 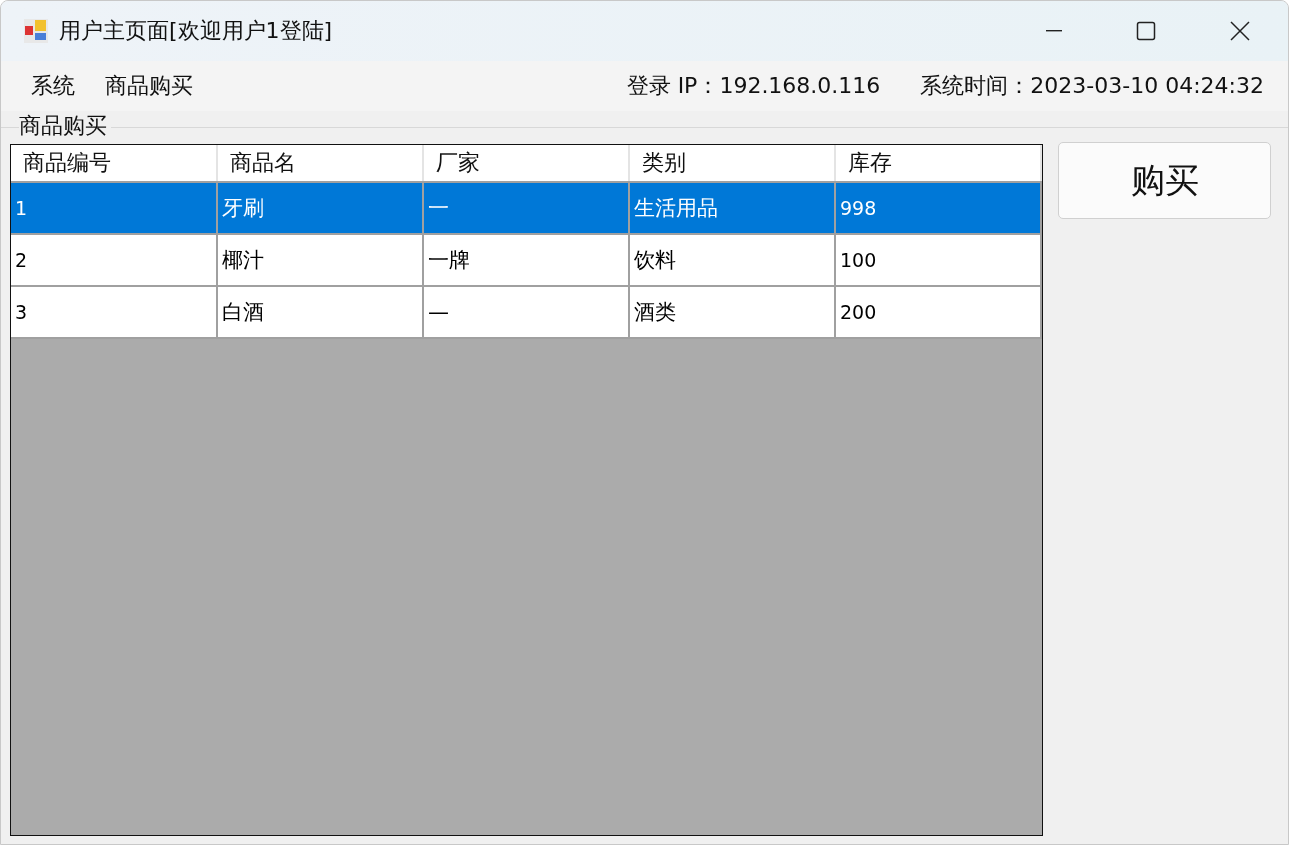 What do you see at coordinates (1054, 31) in the screenshot?
I see `minimize-icon` at bounding box center [1054, 31].